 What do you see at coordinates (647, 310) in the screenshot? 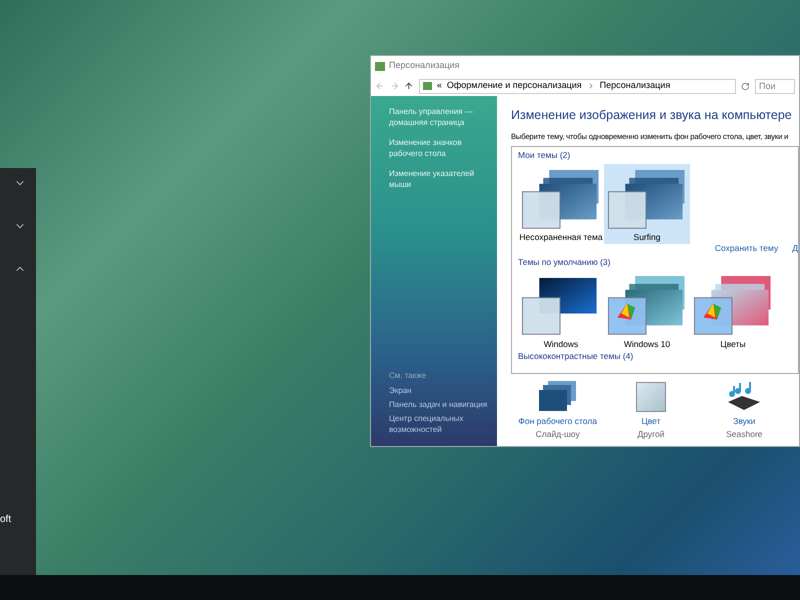
I see `theme-tile: Windows 10` at bounding box center [647, 310].